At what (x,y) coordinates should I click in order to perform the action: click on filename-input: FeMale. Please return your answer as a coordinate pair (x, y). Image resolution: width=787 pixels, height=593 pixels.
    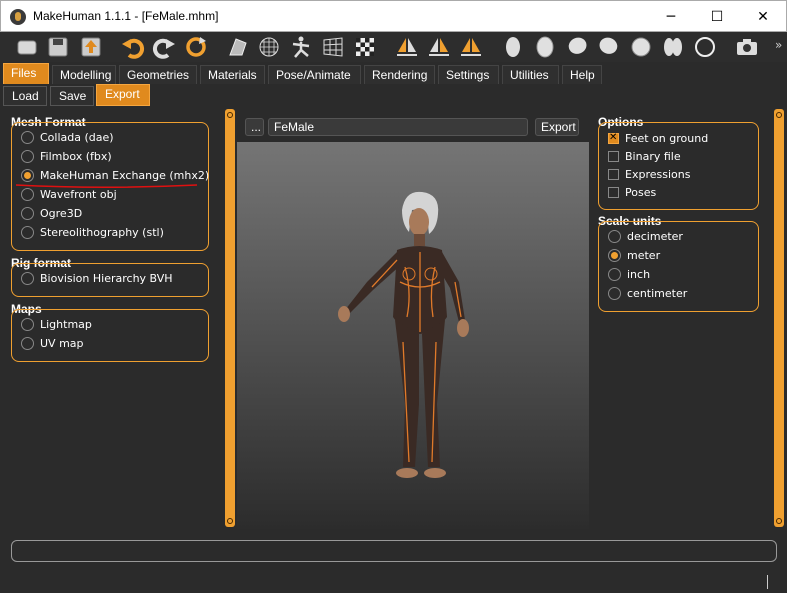
    Looking at the image, I should click on (398, 127).